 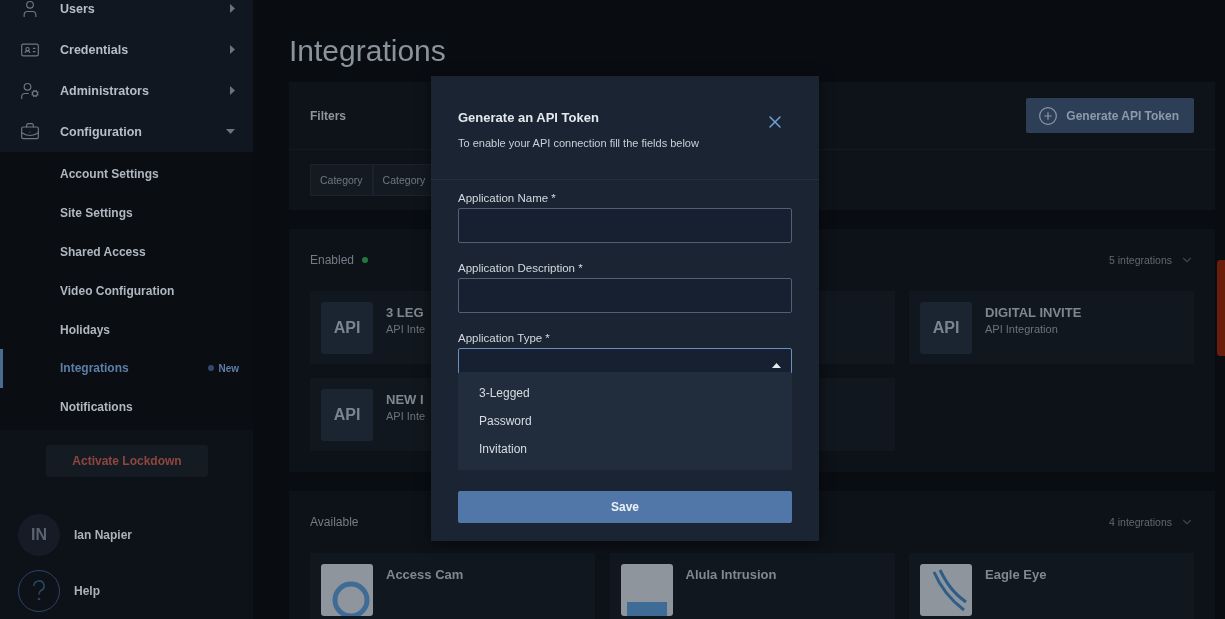 I want to click on help-link: Help, so click(x=87, y=590).